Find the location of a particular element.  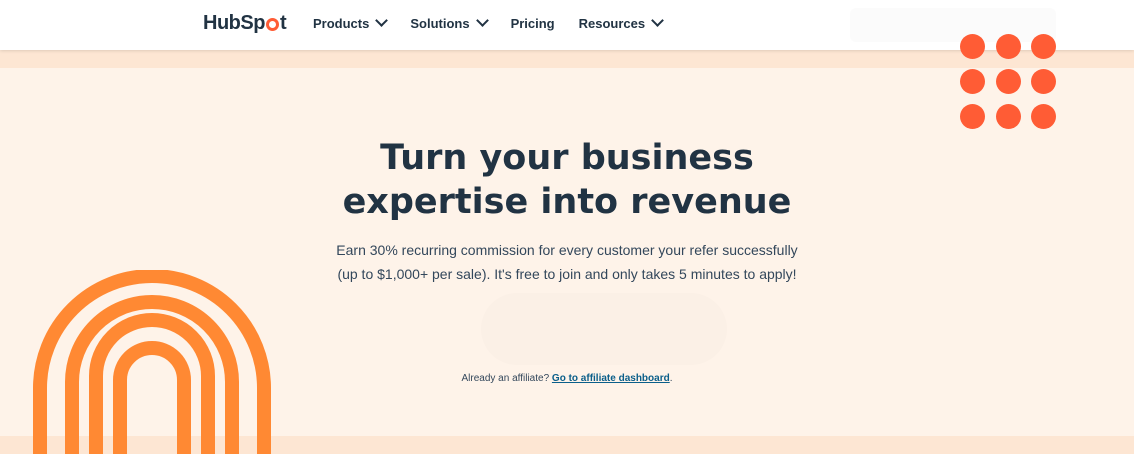

nav-resources-label: Resources is located at coordinates (612, 23).